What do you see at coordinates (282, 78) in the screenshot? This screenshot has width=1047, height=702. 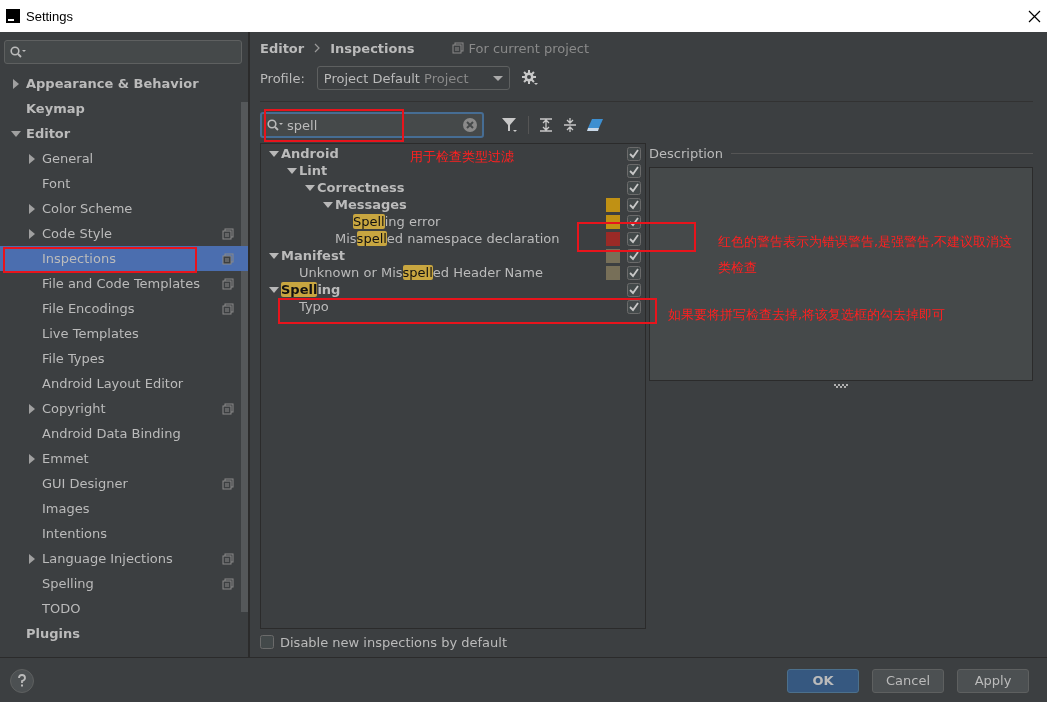 I see `profile-label: Profile:` at bounding box center [282, 78].